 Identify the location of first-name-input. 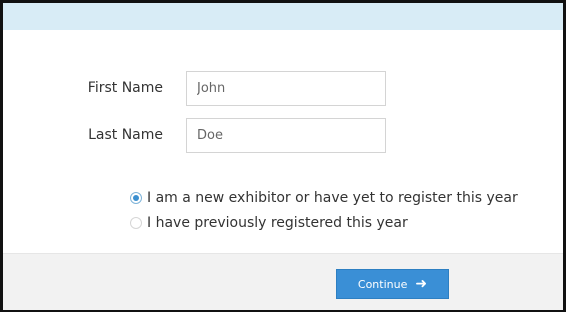
(286, 88).